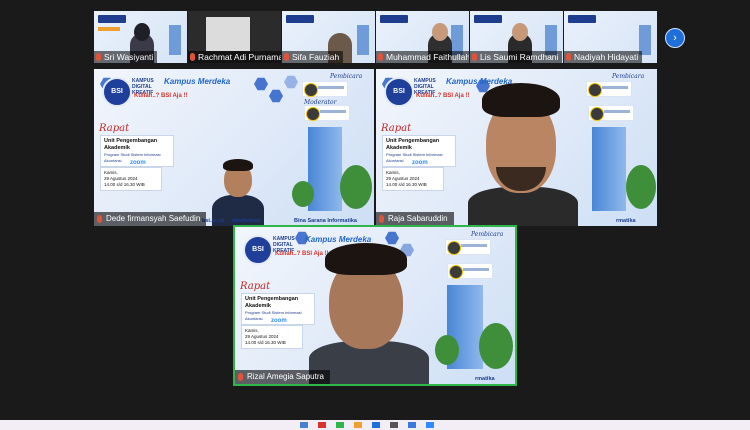  What do you see at coordinates (282, 377) in the screenshot?
I see `participant-name-tag: Rizal Amegia Saputra` at bounding box center [282, 377].